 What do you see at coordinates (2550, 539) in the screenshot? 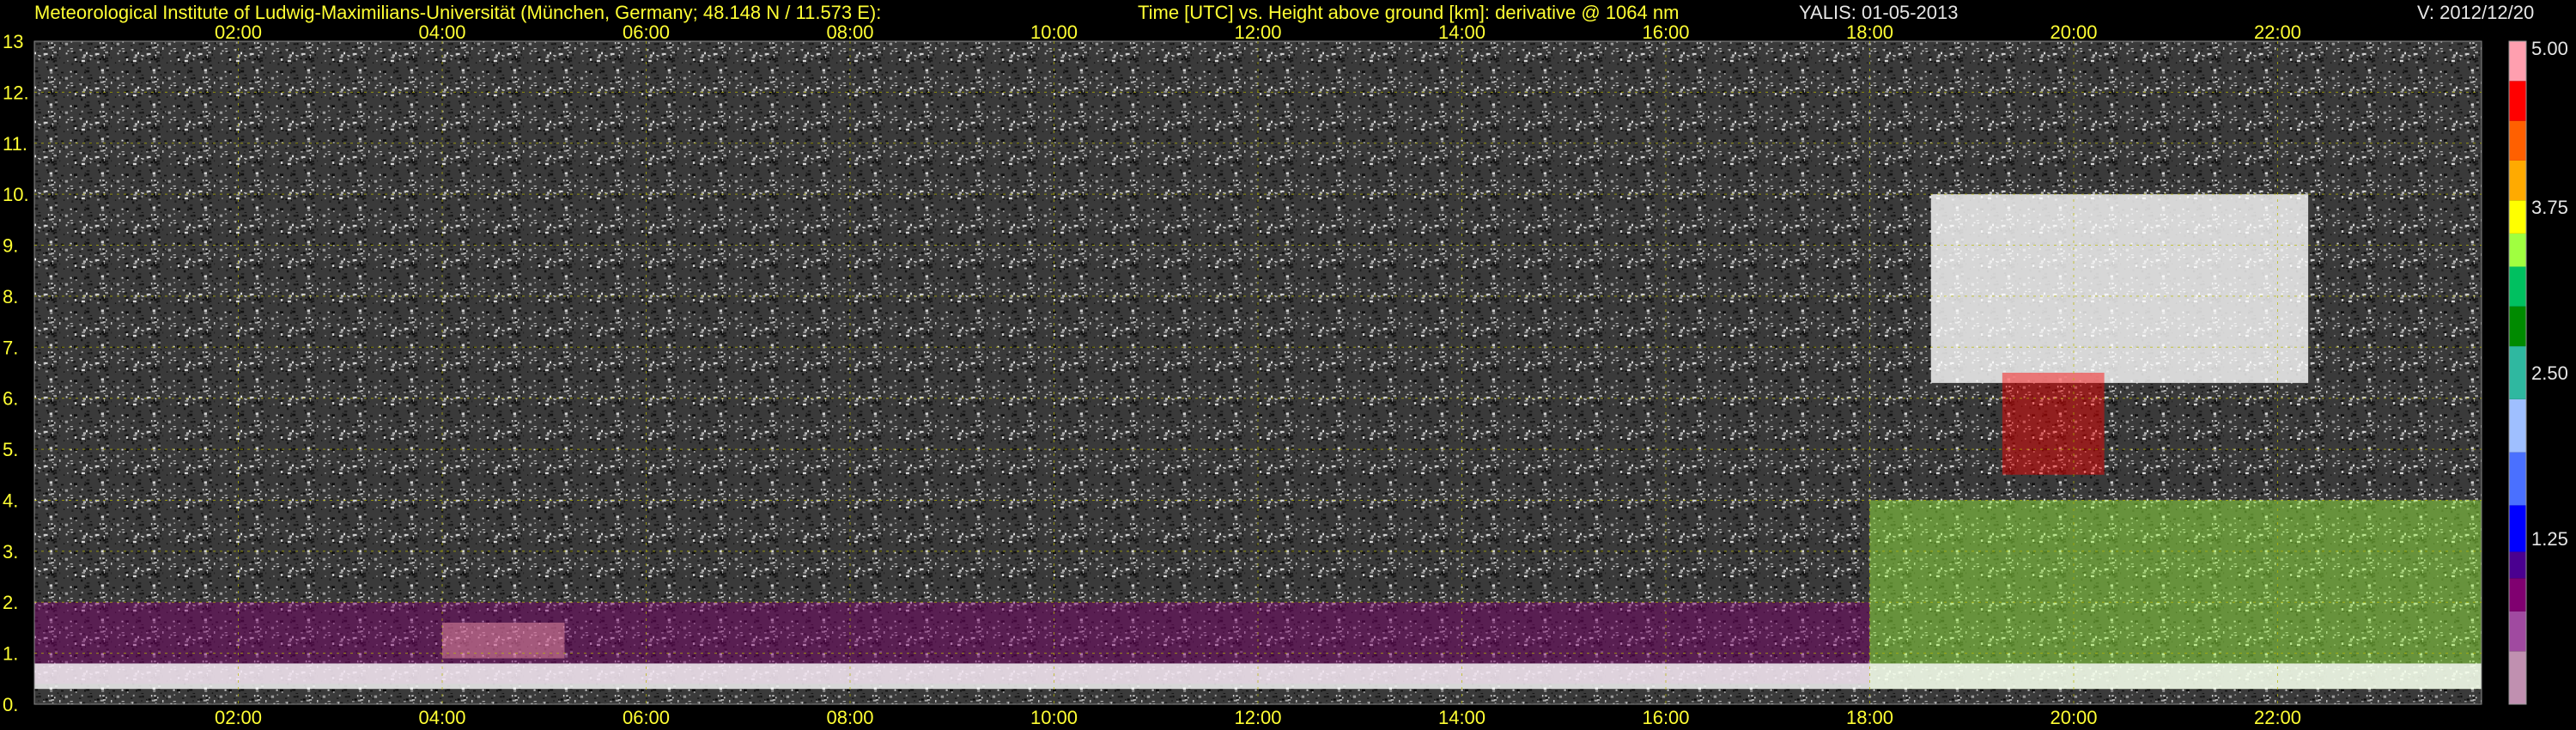
I see `colorbar-tick-label: 1.25` at bounding box center [2550, 539].